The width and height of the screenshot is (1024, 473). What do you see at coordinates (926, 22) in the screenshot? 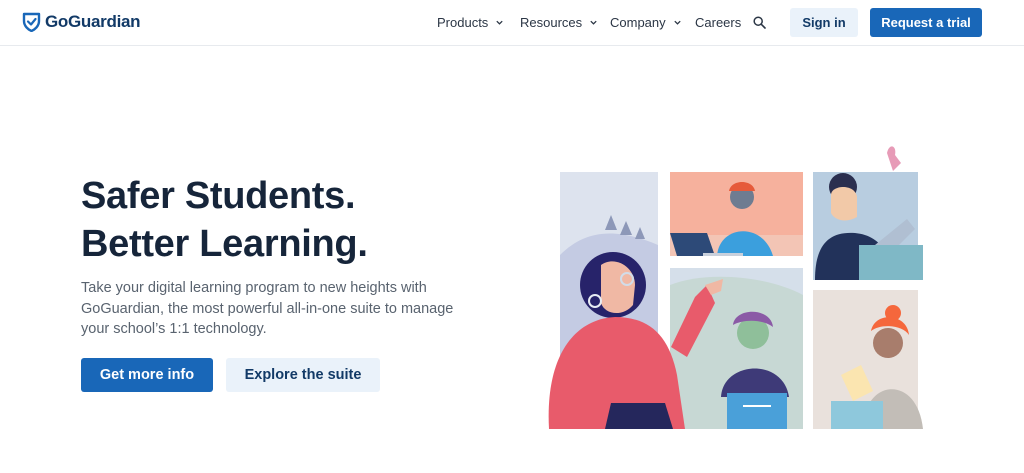
I see `request-trial-button: Request a trial` at bounding box center [926, 22].